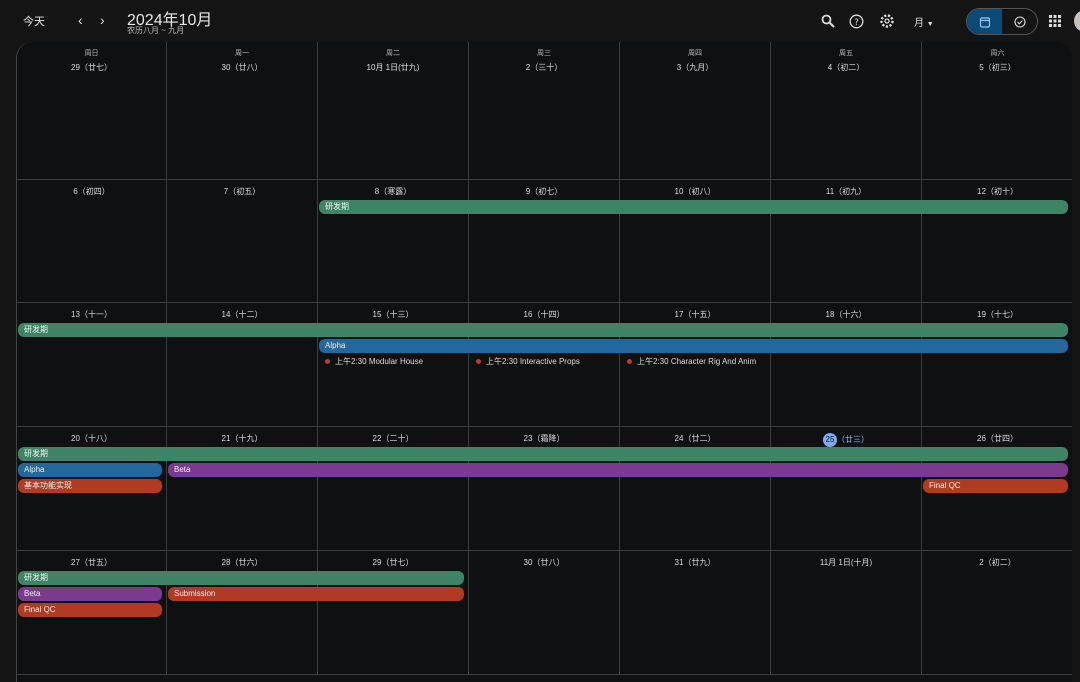  I want to click on day-cell: 6（初四）, so click(92, 241).